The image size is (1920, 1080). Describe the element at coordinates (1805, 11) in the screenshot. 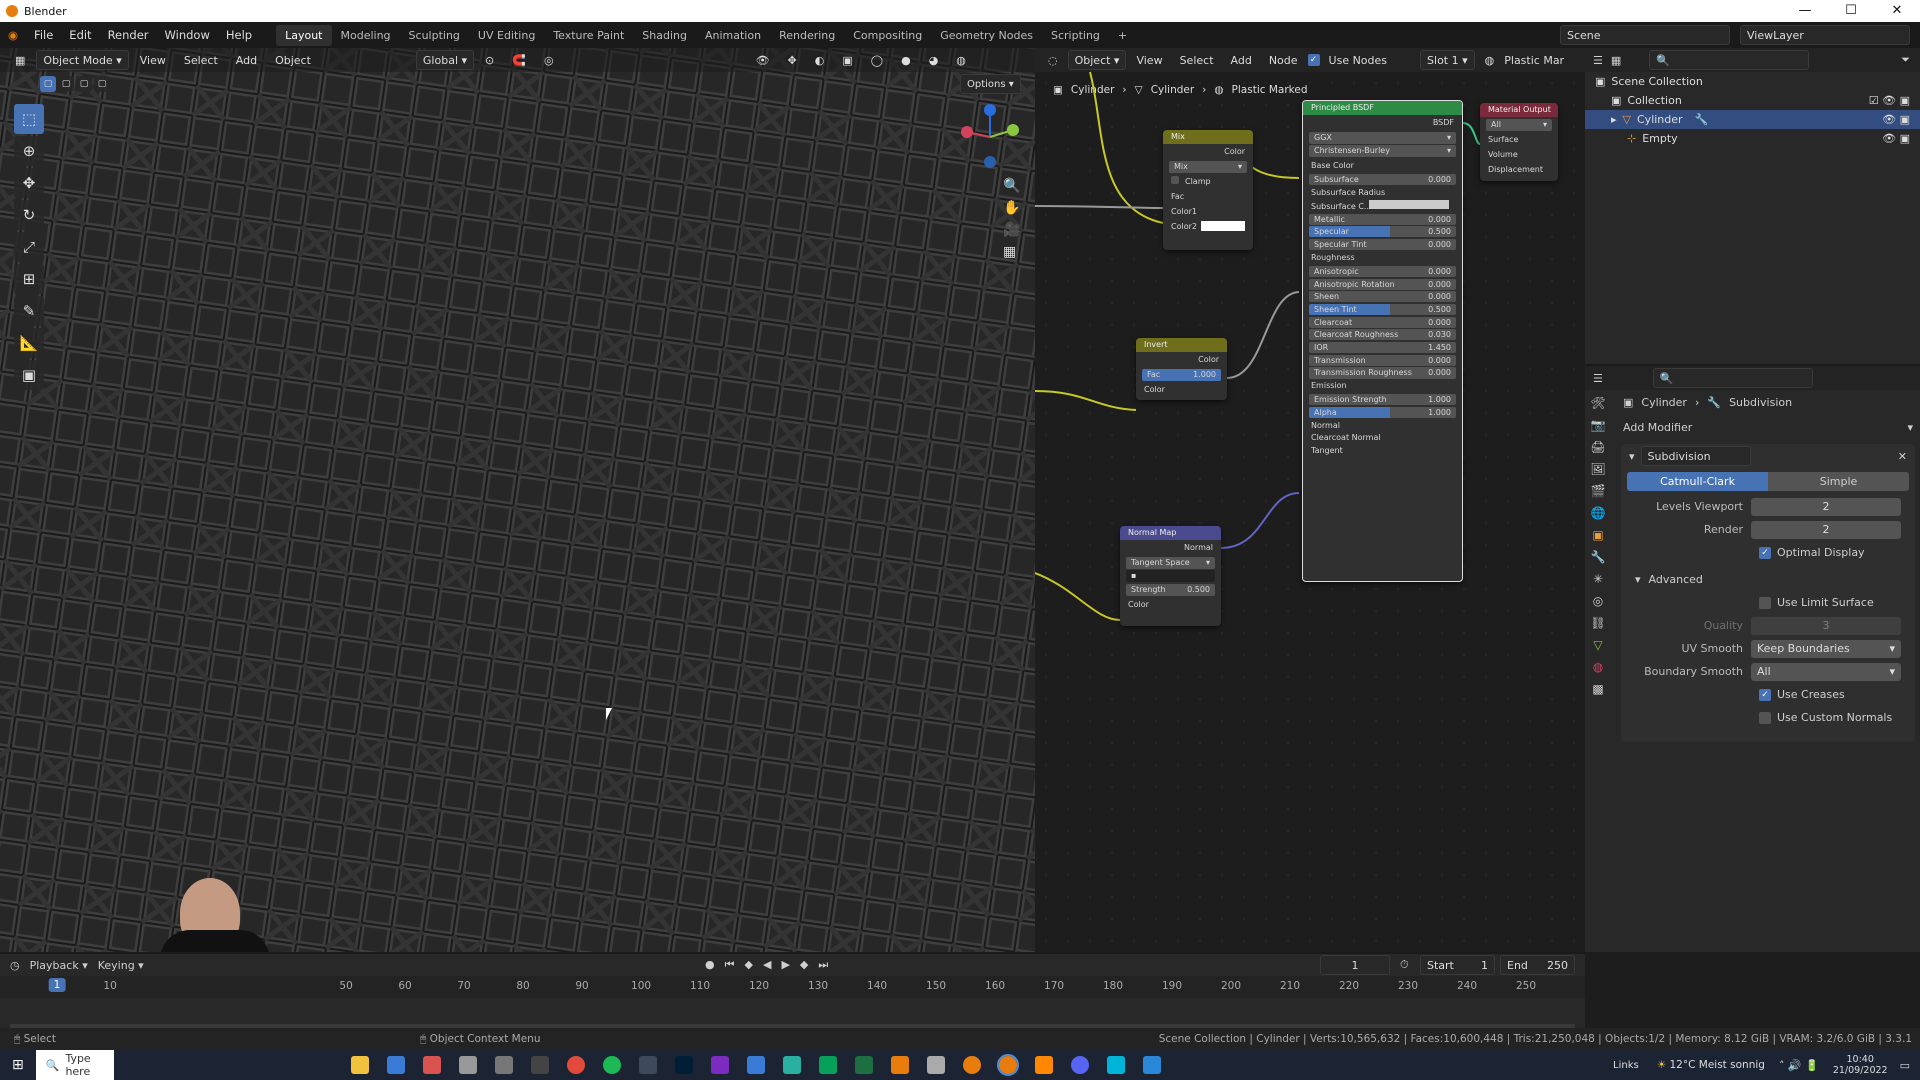

I see `minimize-button: —` at that location.